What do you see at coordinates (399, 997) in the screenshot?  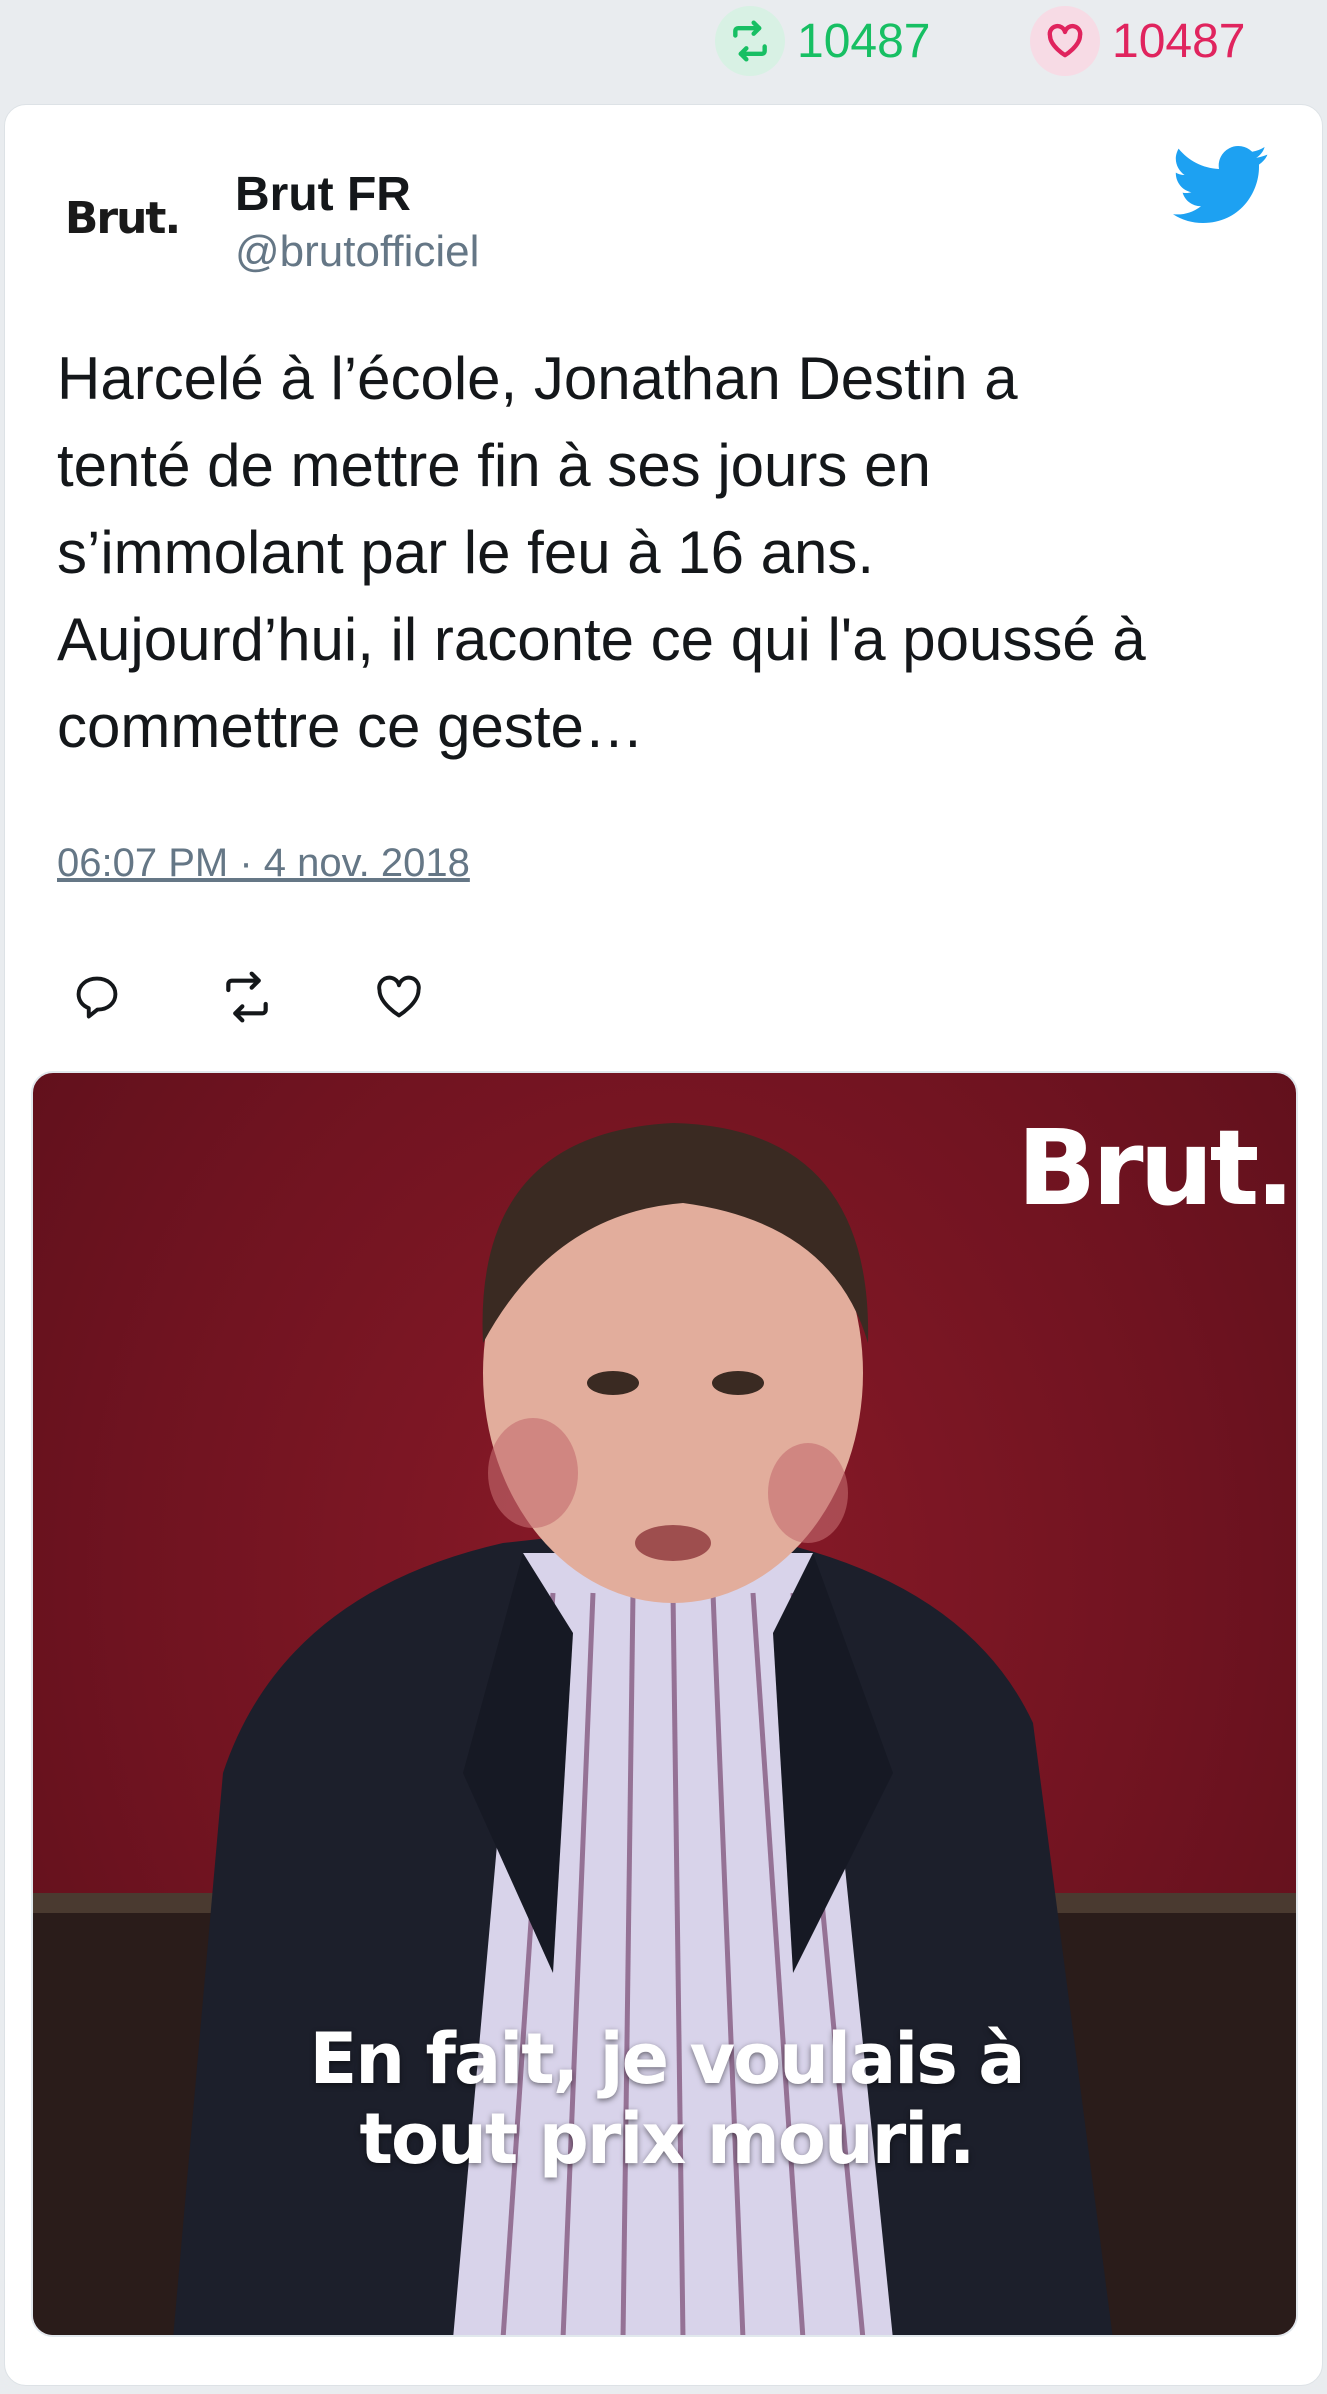 I see `heart-action-icon` at bounding box center [399, 997].